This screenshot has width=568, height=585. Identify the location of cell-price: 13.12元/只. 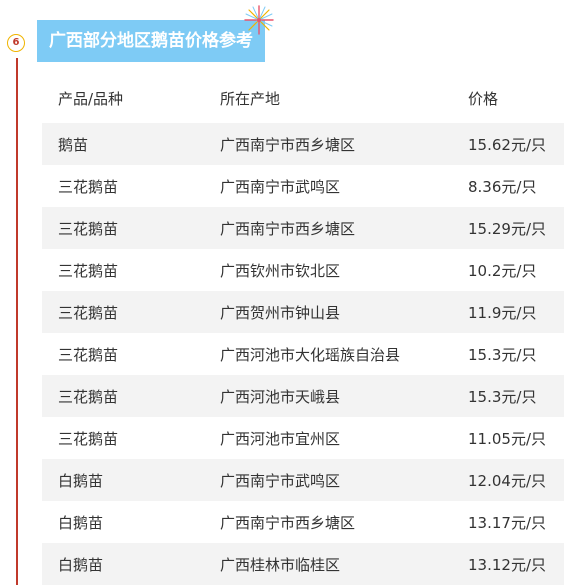
(507, 564).